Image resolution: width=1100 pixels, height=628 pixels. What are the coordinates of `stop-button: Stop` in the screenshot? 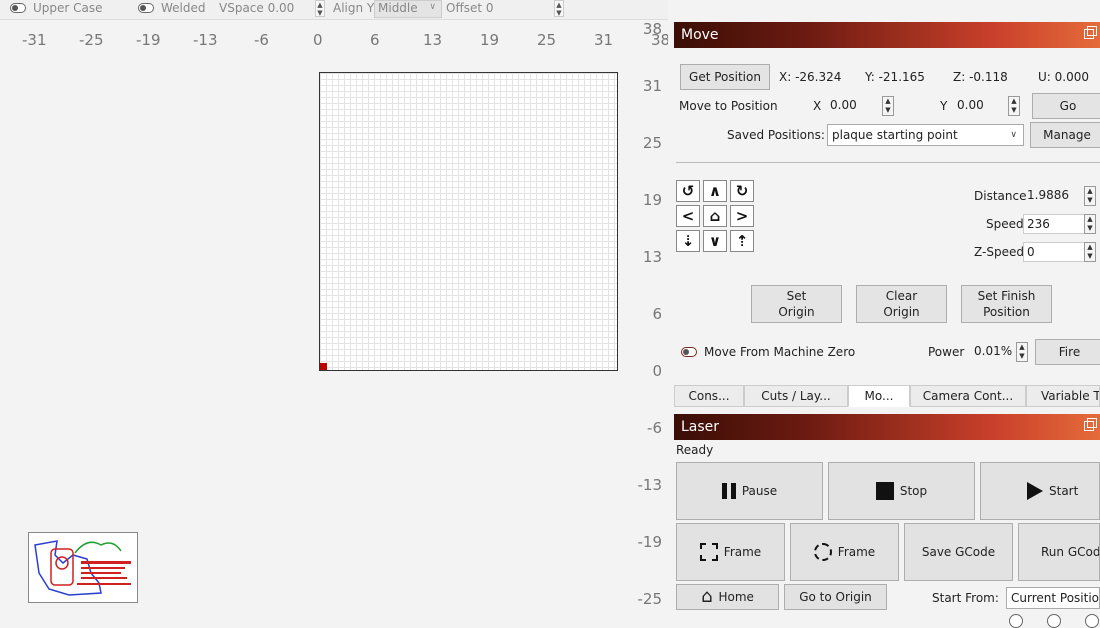 It's located at (901, 491).